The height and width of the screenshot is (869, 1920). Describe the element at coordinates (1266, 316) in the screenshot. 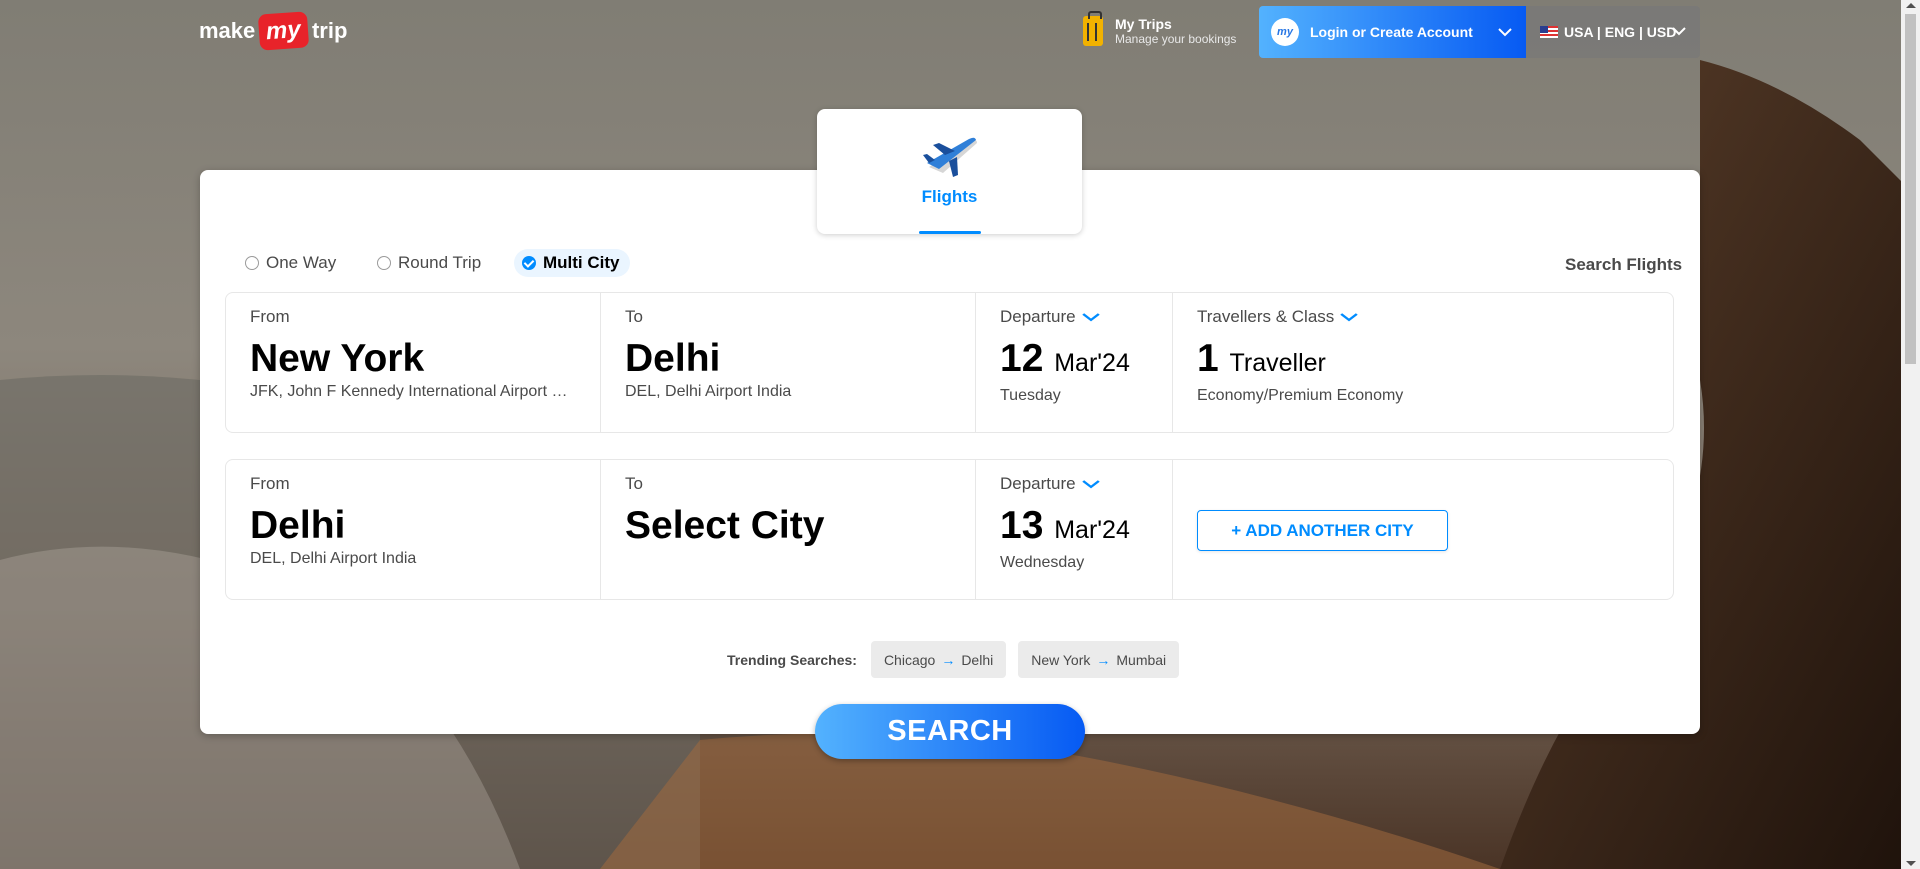

I see `travellers-label: Travellers & Class` at that location.